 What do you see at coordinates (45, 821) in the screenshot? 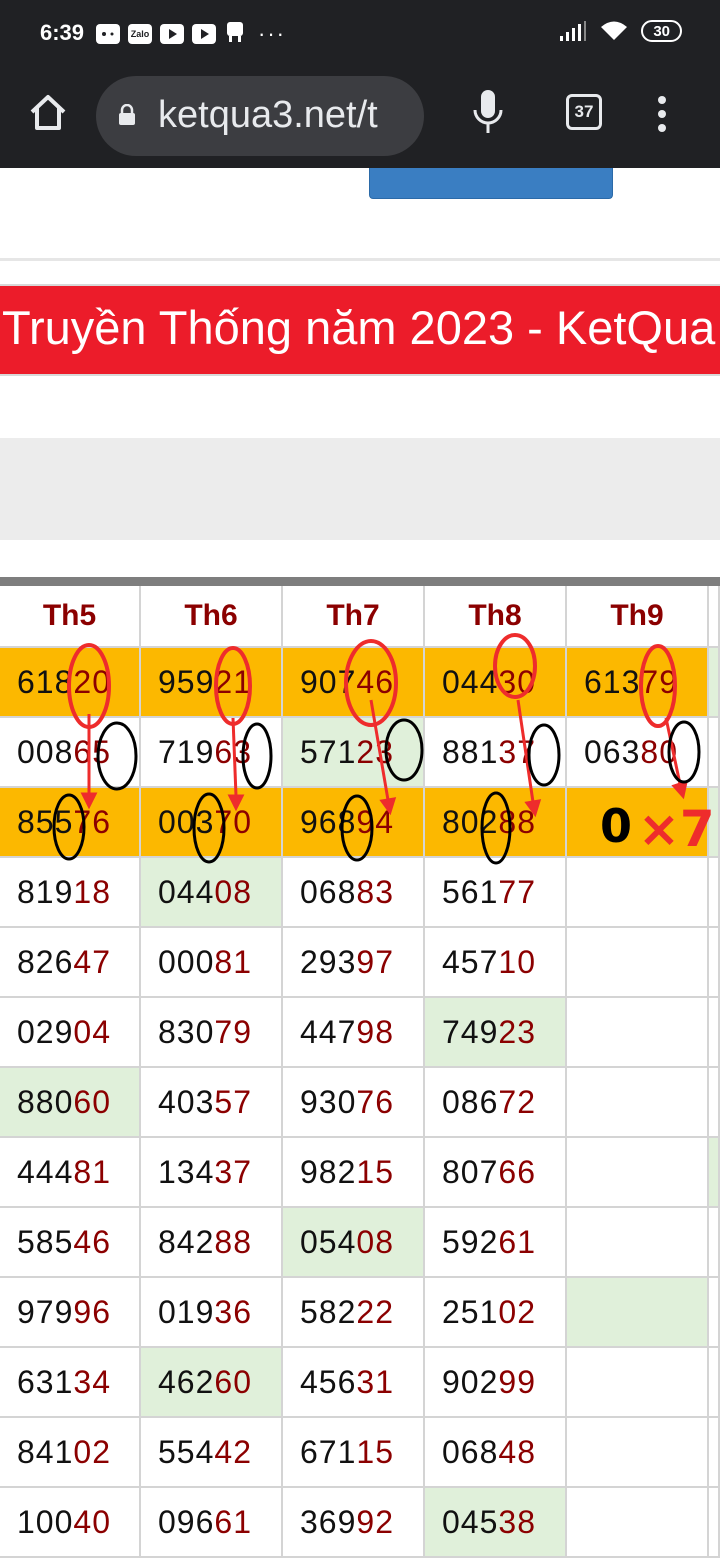
I see `number-prefix: 855` at bounding box center [45, 821].